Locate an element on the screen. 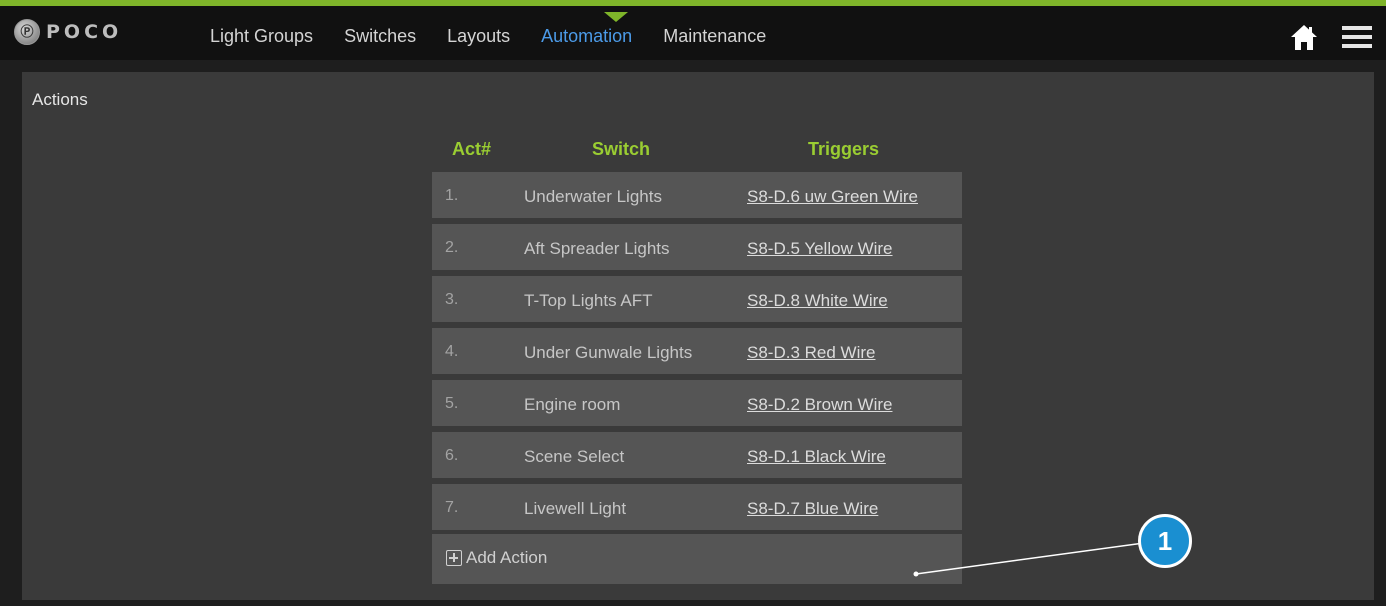  action-number: 7. is located at coordinates (452, 507).